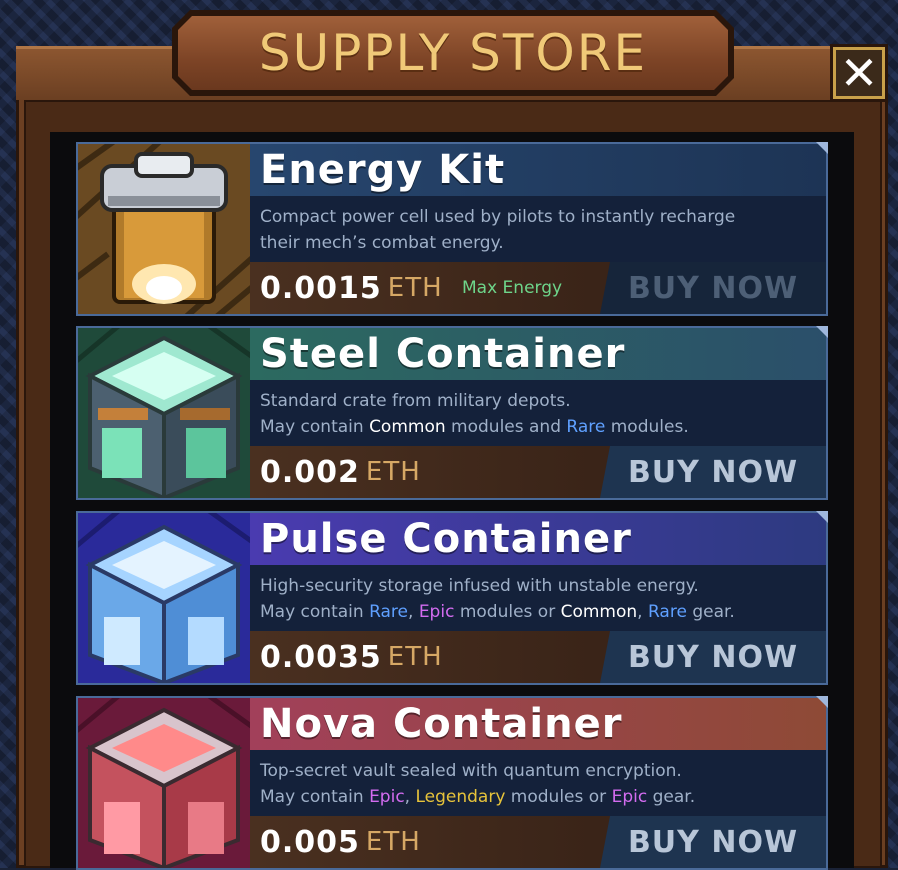 This screenshot has height=870, width=898. I want to click on item-price: 0.0035 ETH, so click(351, 657).